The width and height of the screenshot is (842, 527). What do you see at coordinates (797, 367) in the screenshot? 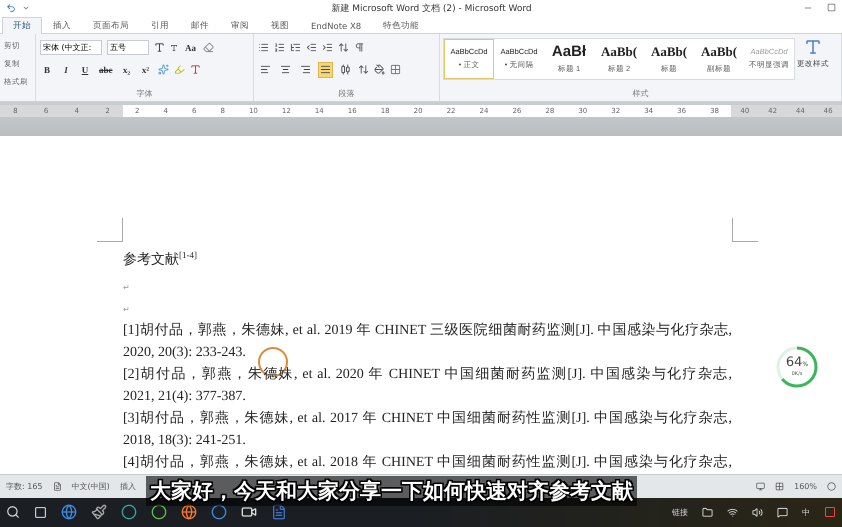
I see `progress-ring-icon` at bounding box center [797, 367].